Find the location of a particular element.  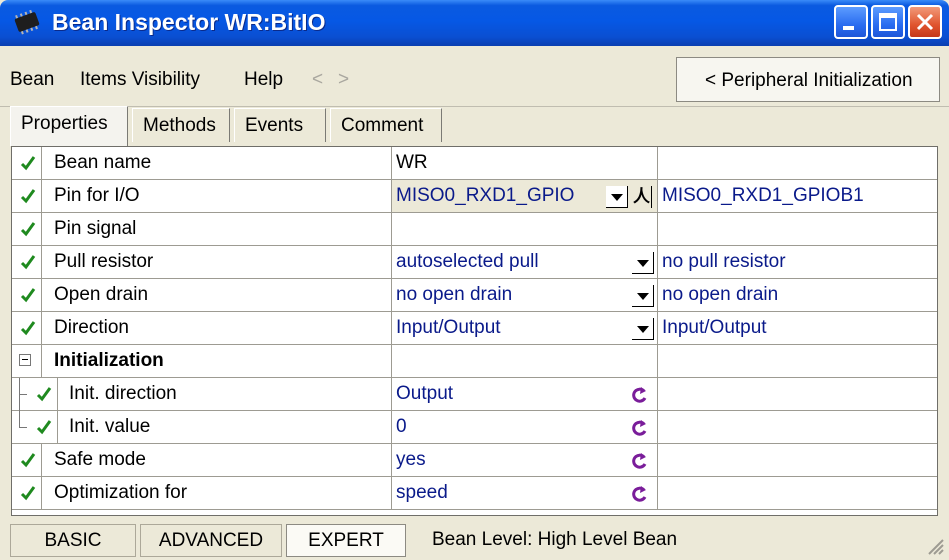

close-button is located at coordinates (925, 22).